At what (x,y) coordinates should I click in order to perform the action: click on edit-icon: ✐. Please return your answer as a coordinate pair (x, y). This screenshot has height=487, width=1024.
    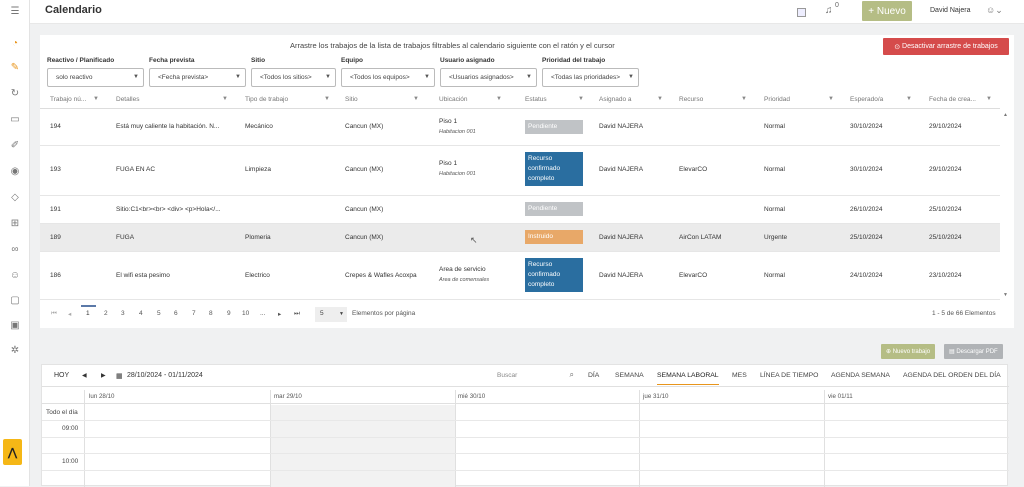
    Looking at the image, I should click on (15, 145).